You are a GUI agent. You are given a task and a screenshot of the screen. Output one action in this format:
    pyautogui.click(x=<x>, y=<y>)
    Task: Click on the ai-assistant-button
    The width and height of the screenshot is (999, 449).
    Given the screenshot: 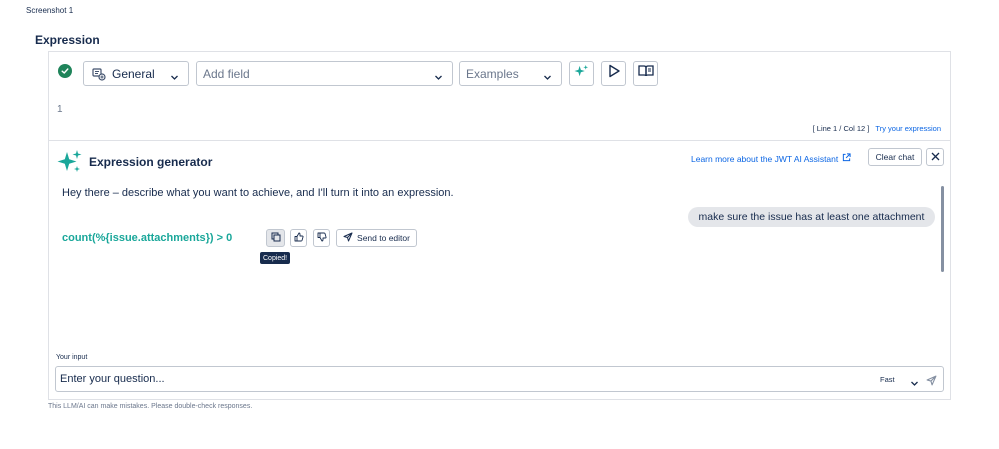 What is the action you would take?
    pyautogui.click(x=581, y=73)
    